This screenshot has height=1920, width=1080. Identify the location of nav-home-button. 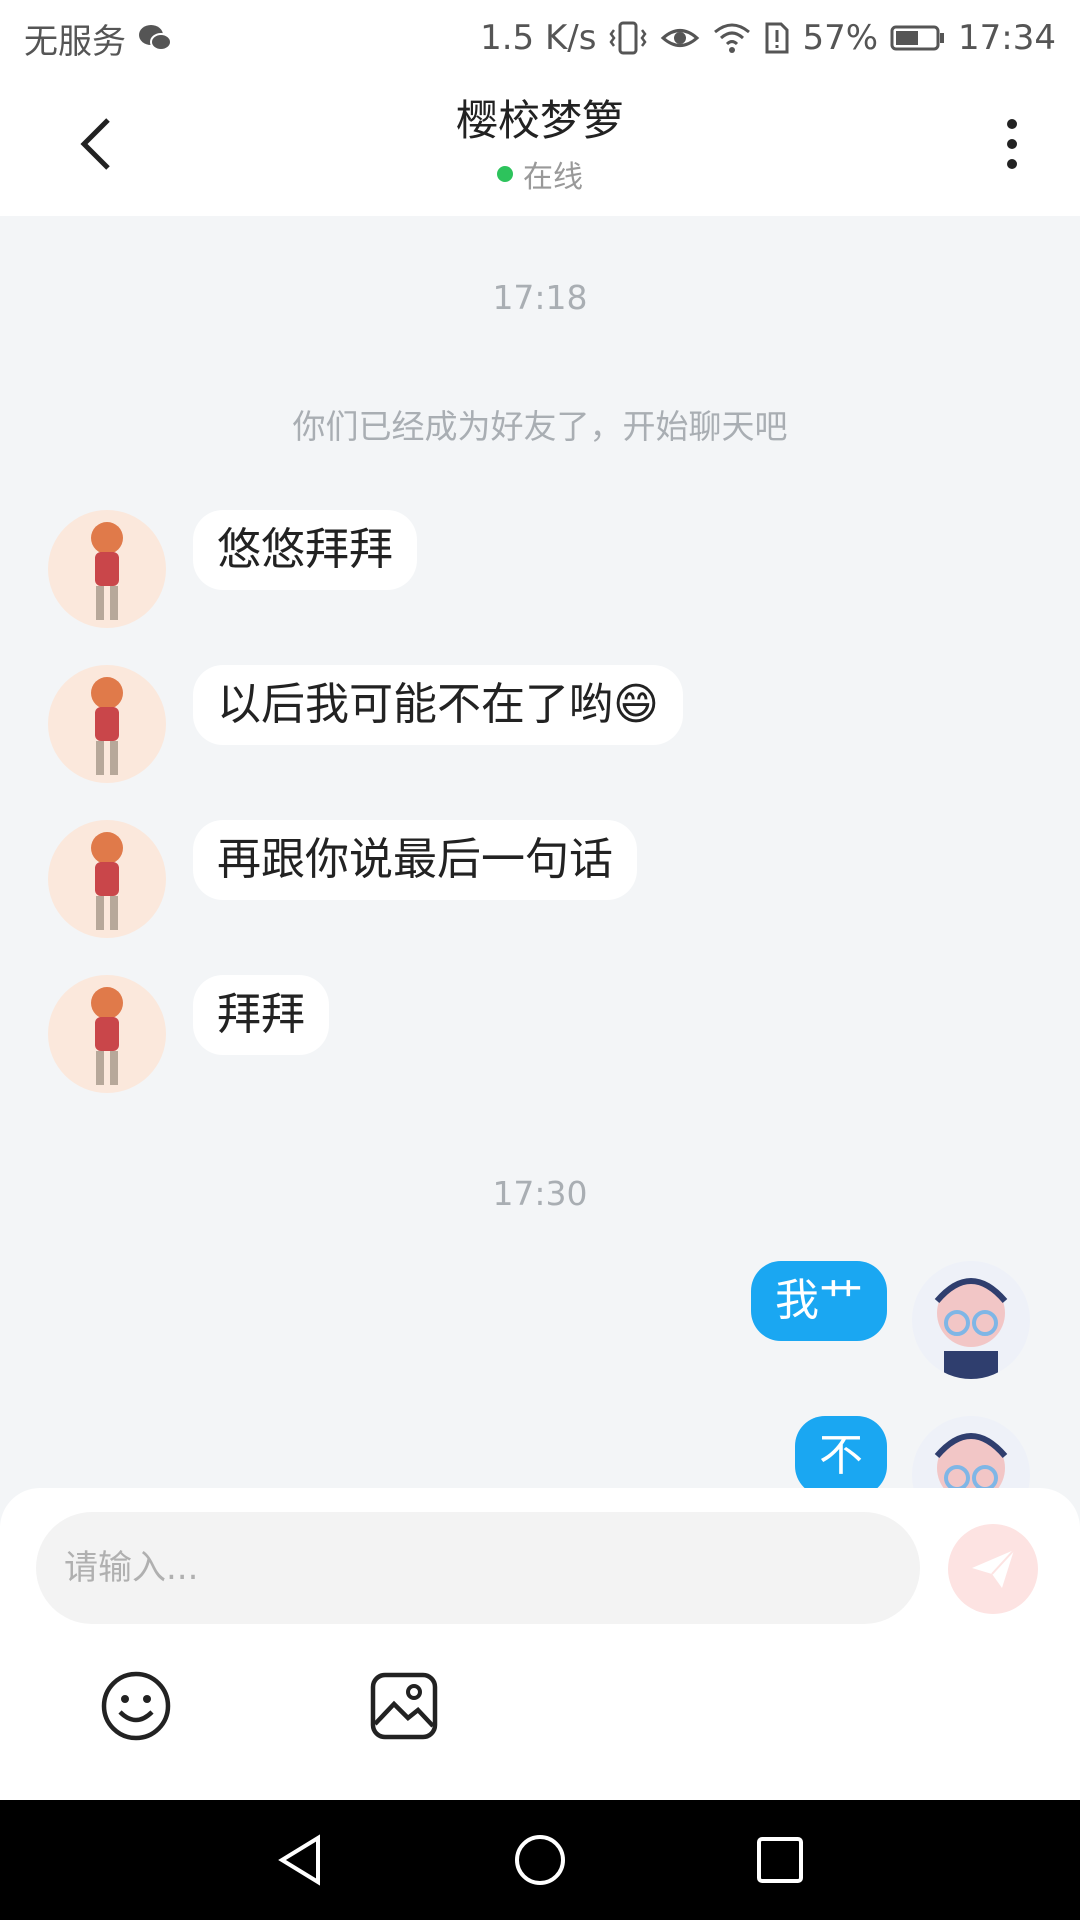
(540, 1860).